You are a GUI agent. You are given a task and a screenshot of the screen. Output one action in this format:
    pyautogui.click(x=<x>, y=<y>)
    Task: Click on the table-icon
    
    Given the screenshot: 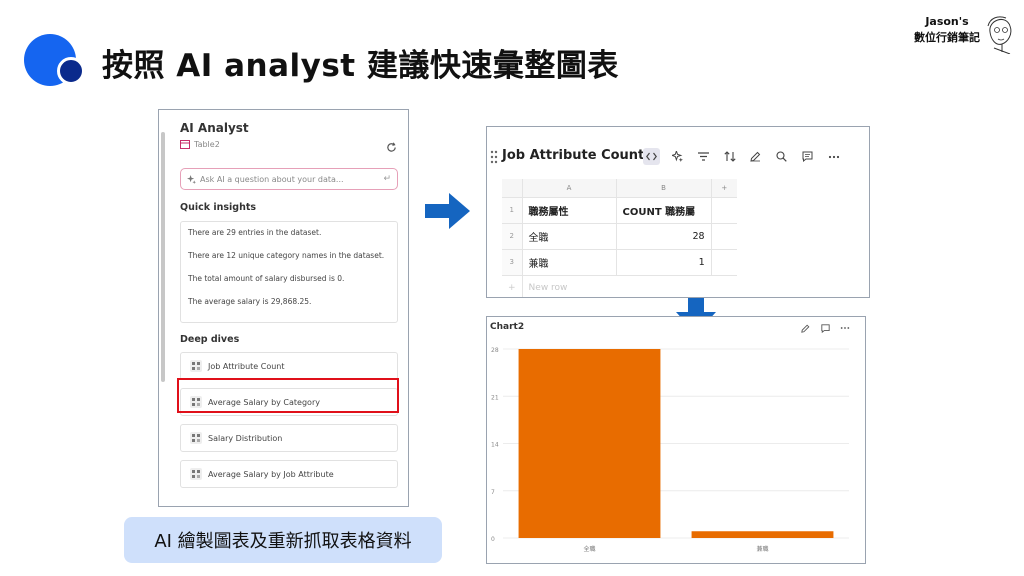 What is the action you would take?
    pyautogui.click(x=185, y=144)
    